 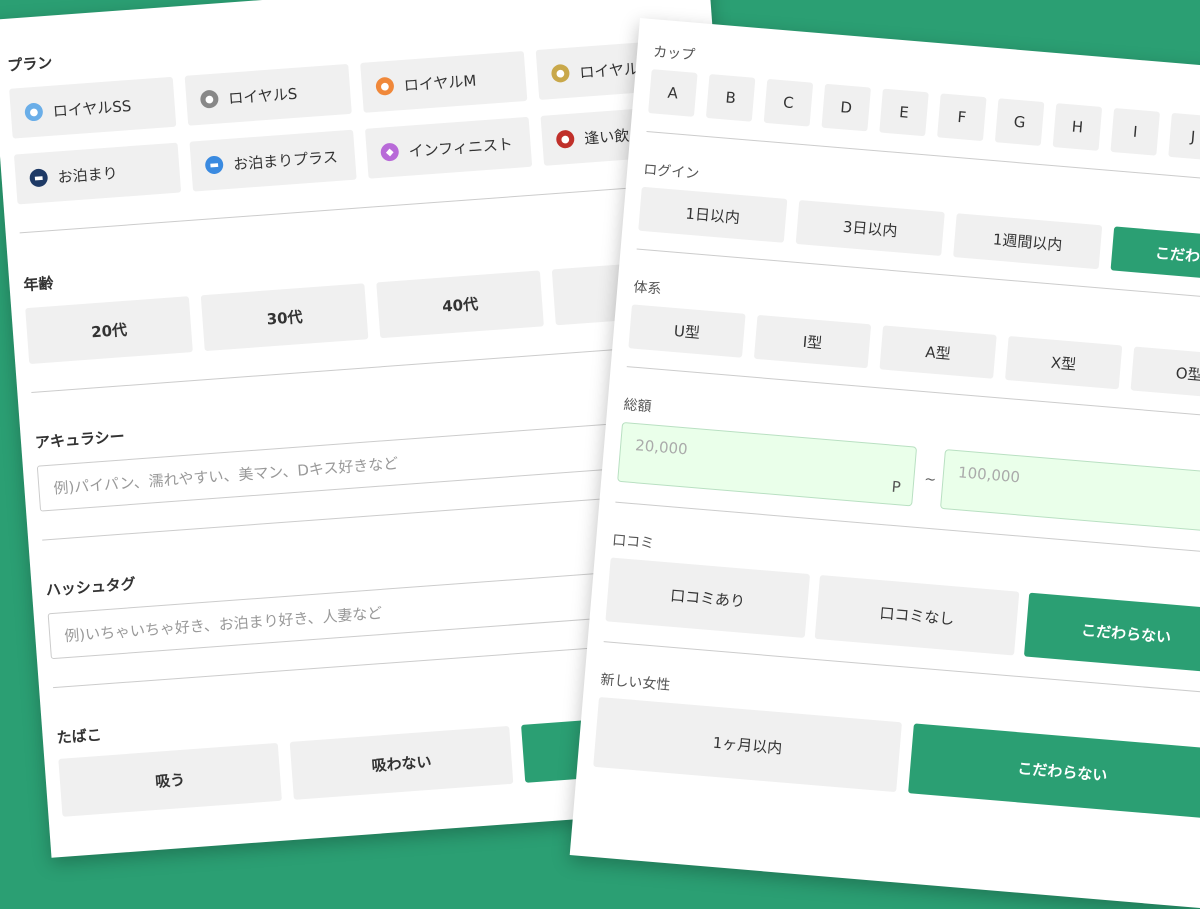 I want to click on total-min-placeholder: 20,000, so click(x=661, y=447).